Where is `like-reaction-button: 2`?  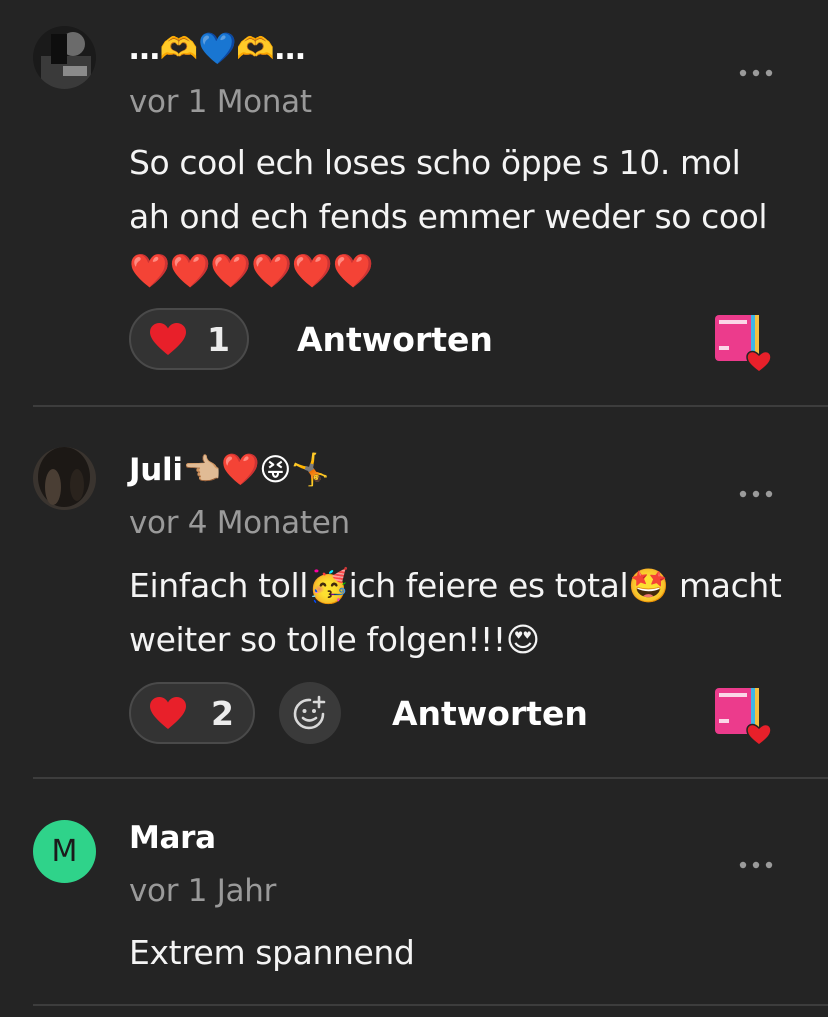 like-reaction-button: 2 is located at coordinates (192, 713).